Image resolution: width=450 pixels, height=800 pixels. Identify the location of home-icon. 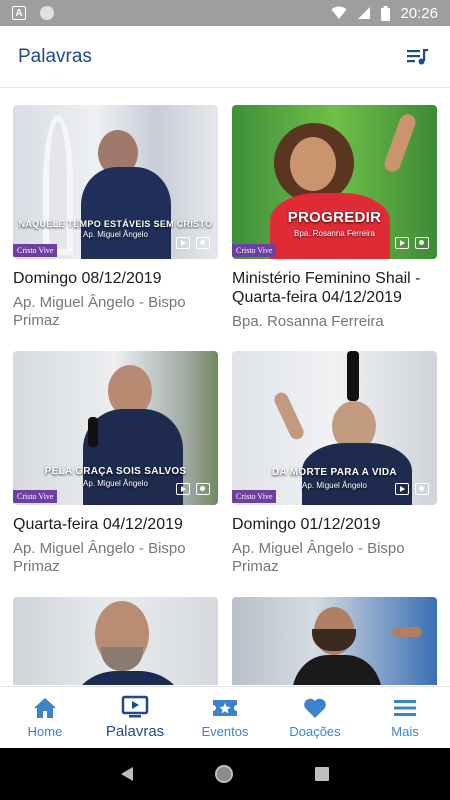
(45, 708).